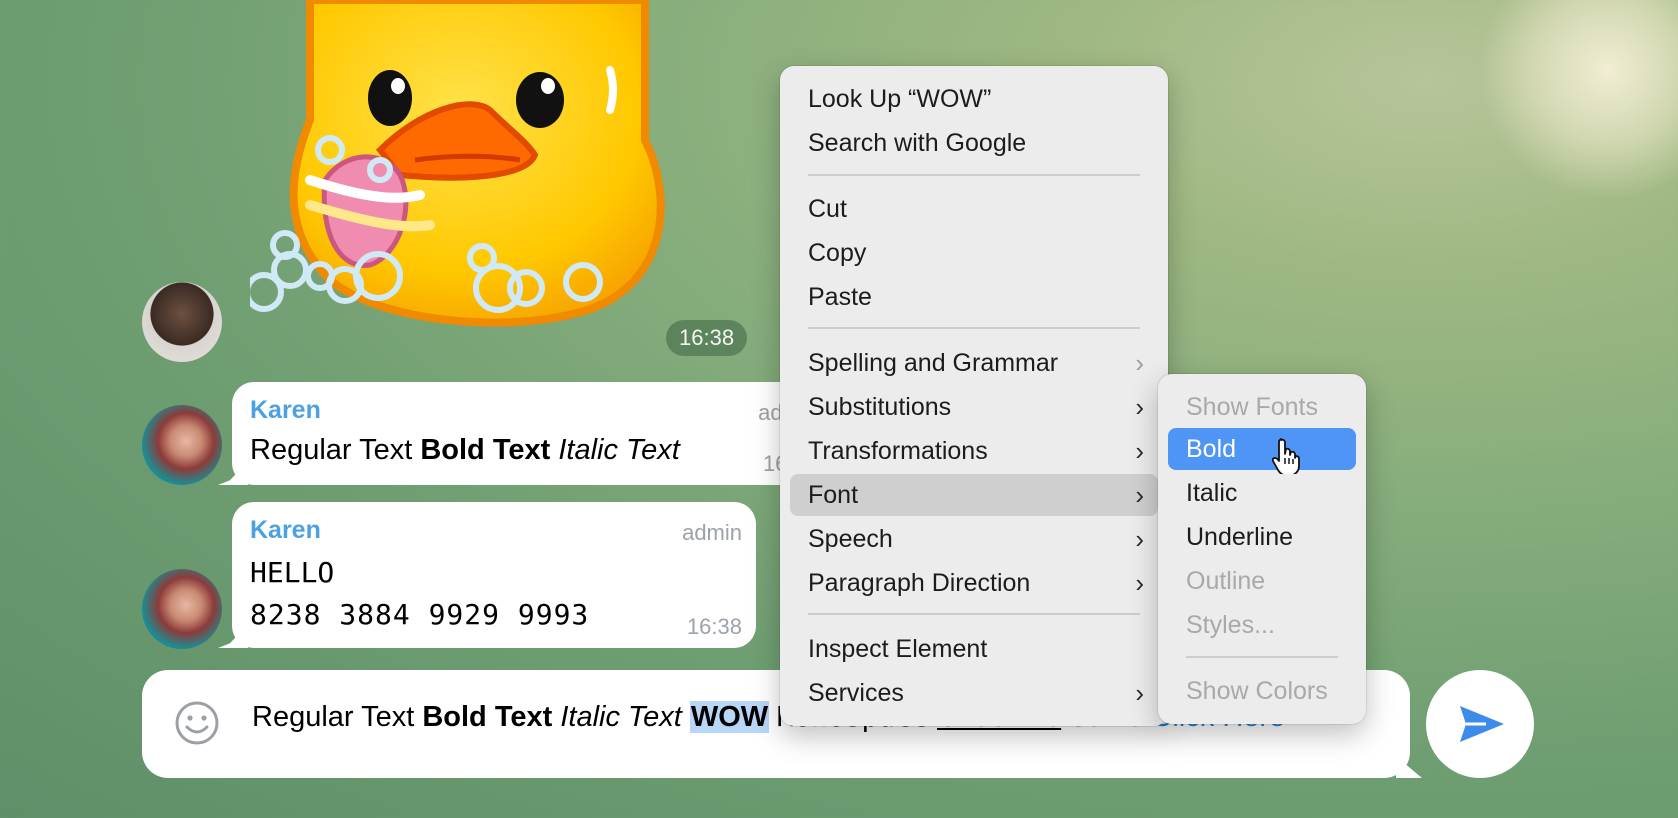 The image size is (1678, 818). I want to click on menu-item-label: Speech, so click(850, 539).